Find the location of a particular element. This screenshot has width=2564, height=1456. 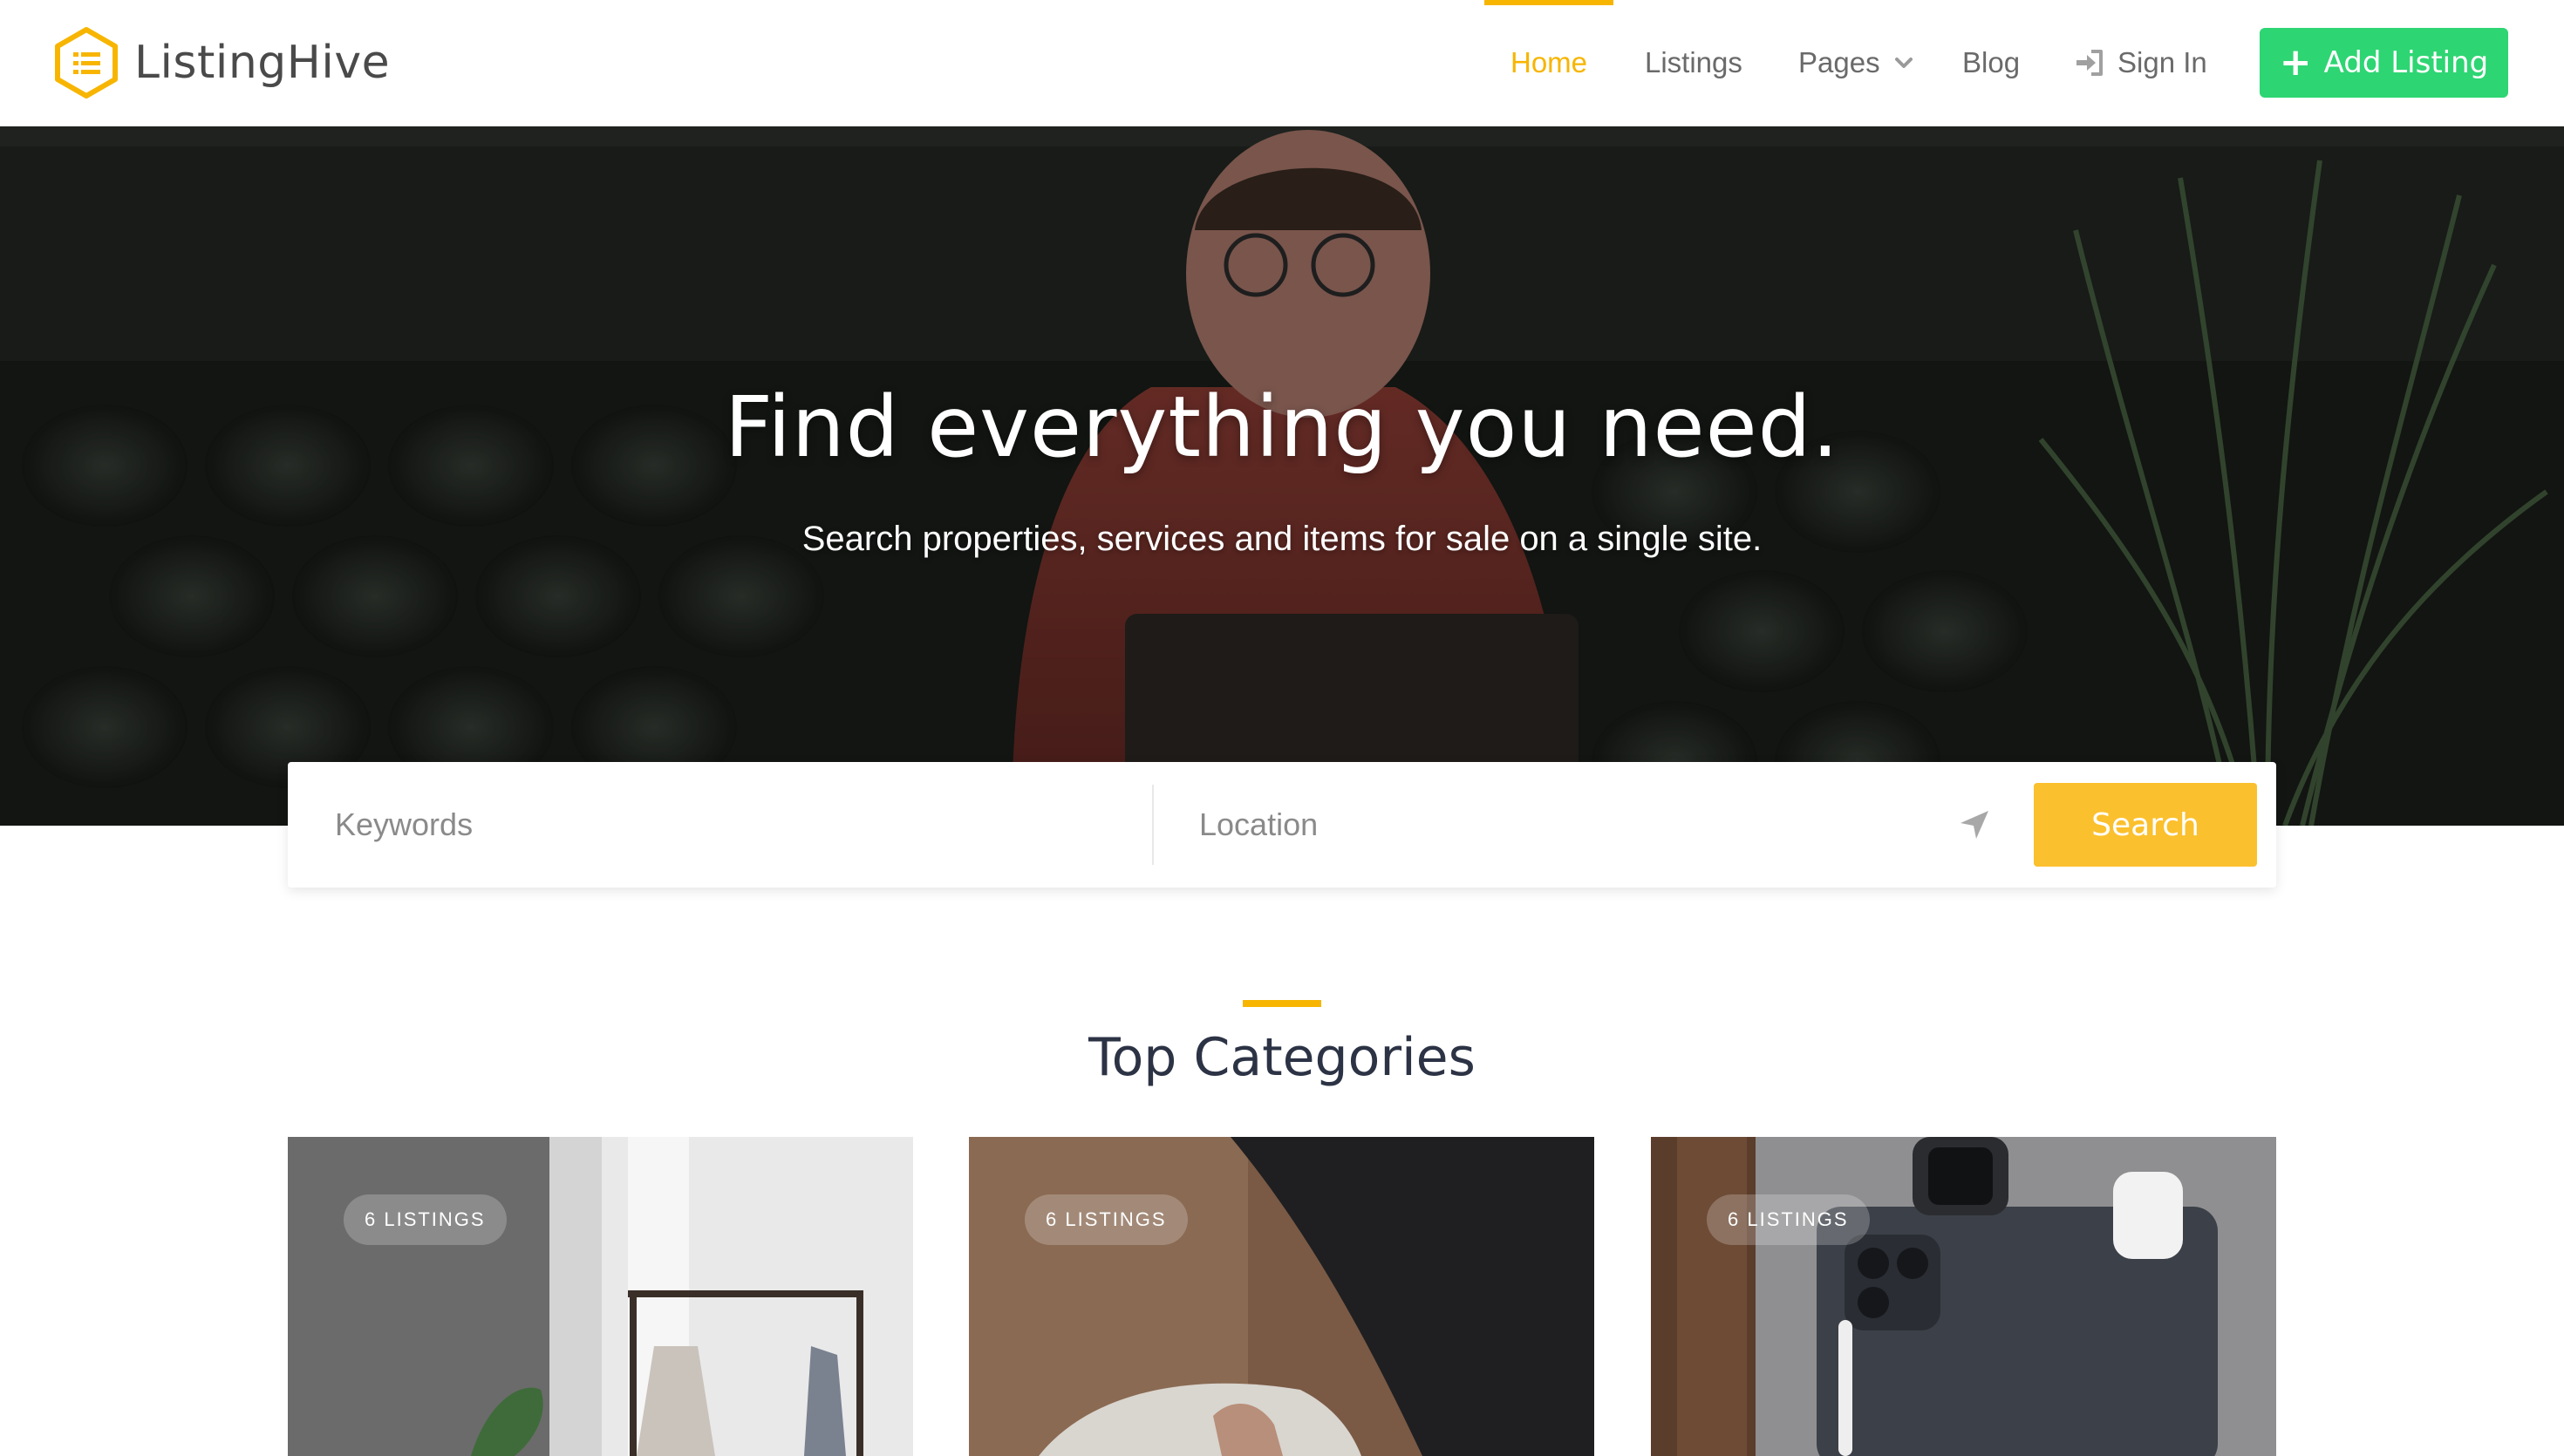

hero-title: Find everything you need. is located at coordinates (1282, 427).